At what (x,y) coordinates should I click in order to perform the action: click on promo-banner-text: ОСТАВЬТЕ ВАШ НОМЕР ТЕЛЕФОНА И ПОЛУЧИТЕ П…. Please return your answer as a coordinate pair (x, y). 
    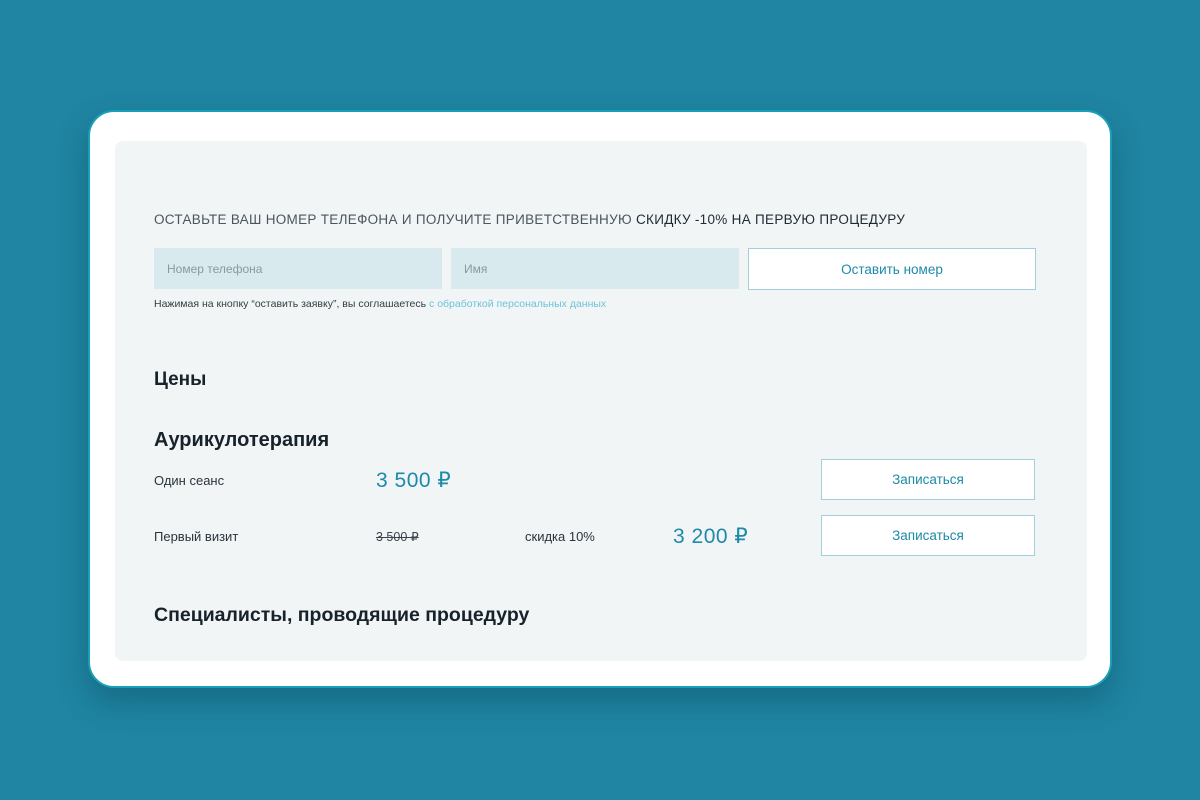
    Looking at the image, I should click on (529, 219).